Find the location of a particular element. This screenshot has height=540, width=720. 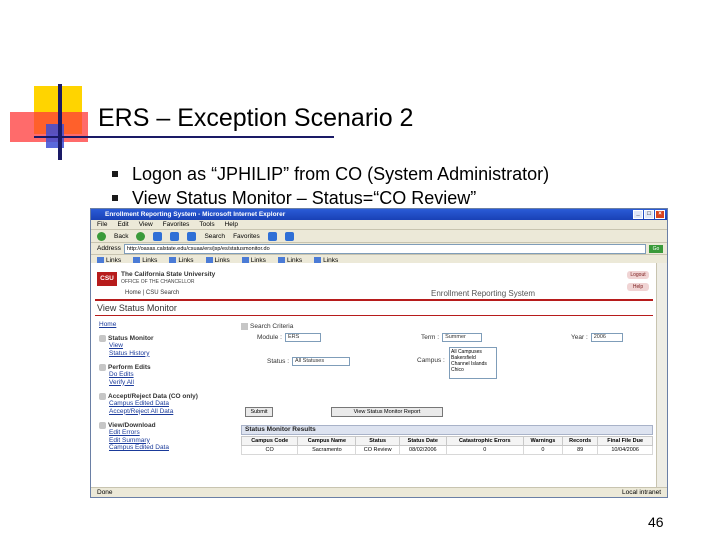

campus-label: Campus : is located at coordinates (431, 360).